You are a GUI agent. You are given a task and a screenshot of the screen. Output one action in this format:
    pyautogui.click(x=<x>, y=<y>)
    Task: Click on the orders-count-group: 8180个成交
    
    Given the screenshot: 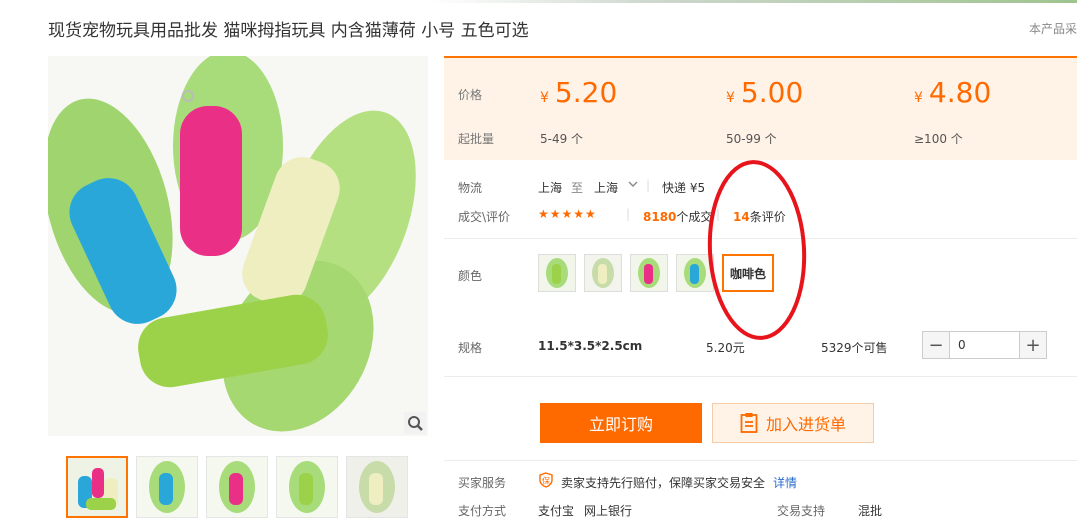 What is the action you would take?
    pyautogui.click(x=677, y=216)
    